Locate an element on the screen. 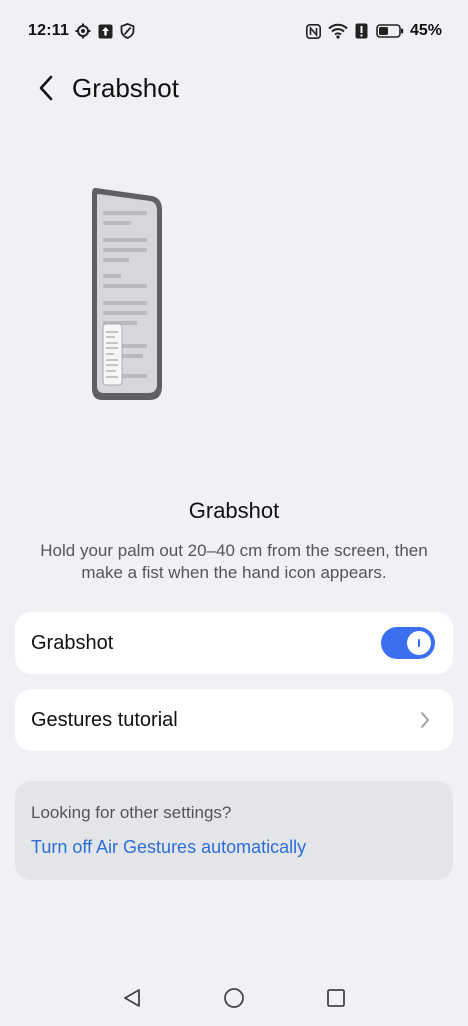 The width and height of the screenshot is (468, 1026). toggle-knob is located at coordinates (419, 643).